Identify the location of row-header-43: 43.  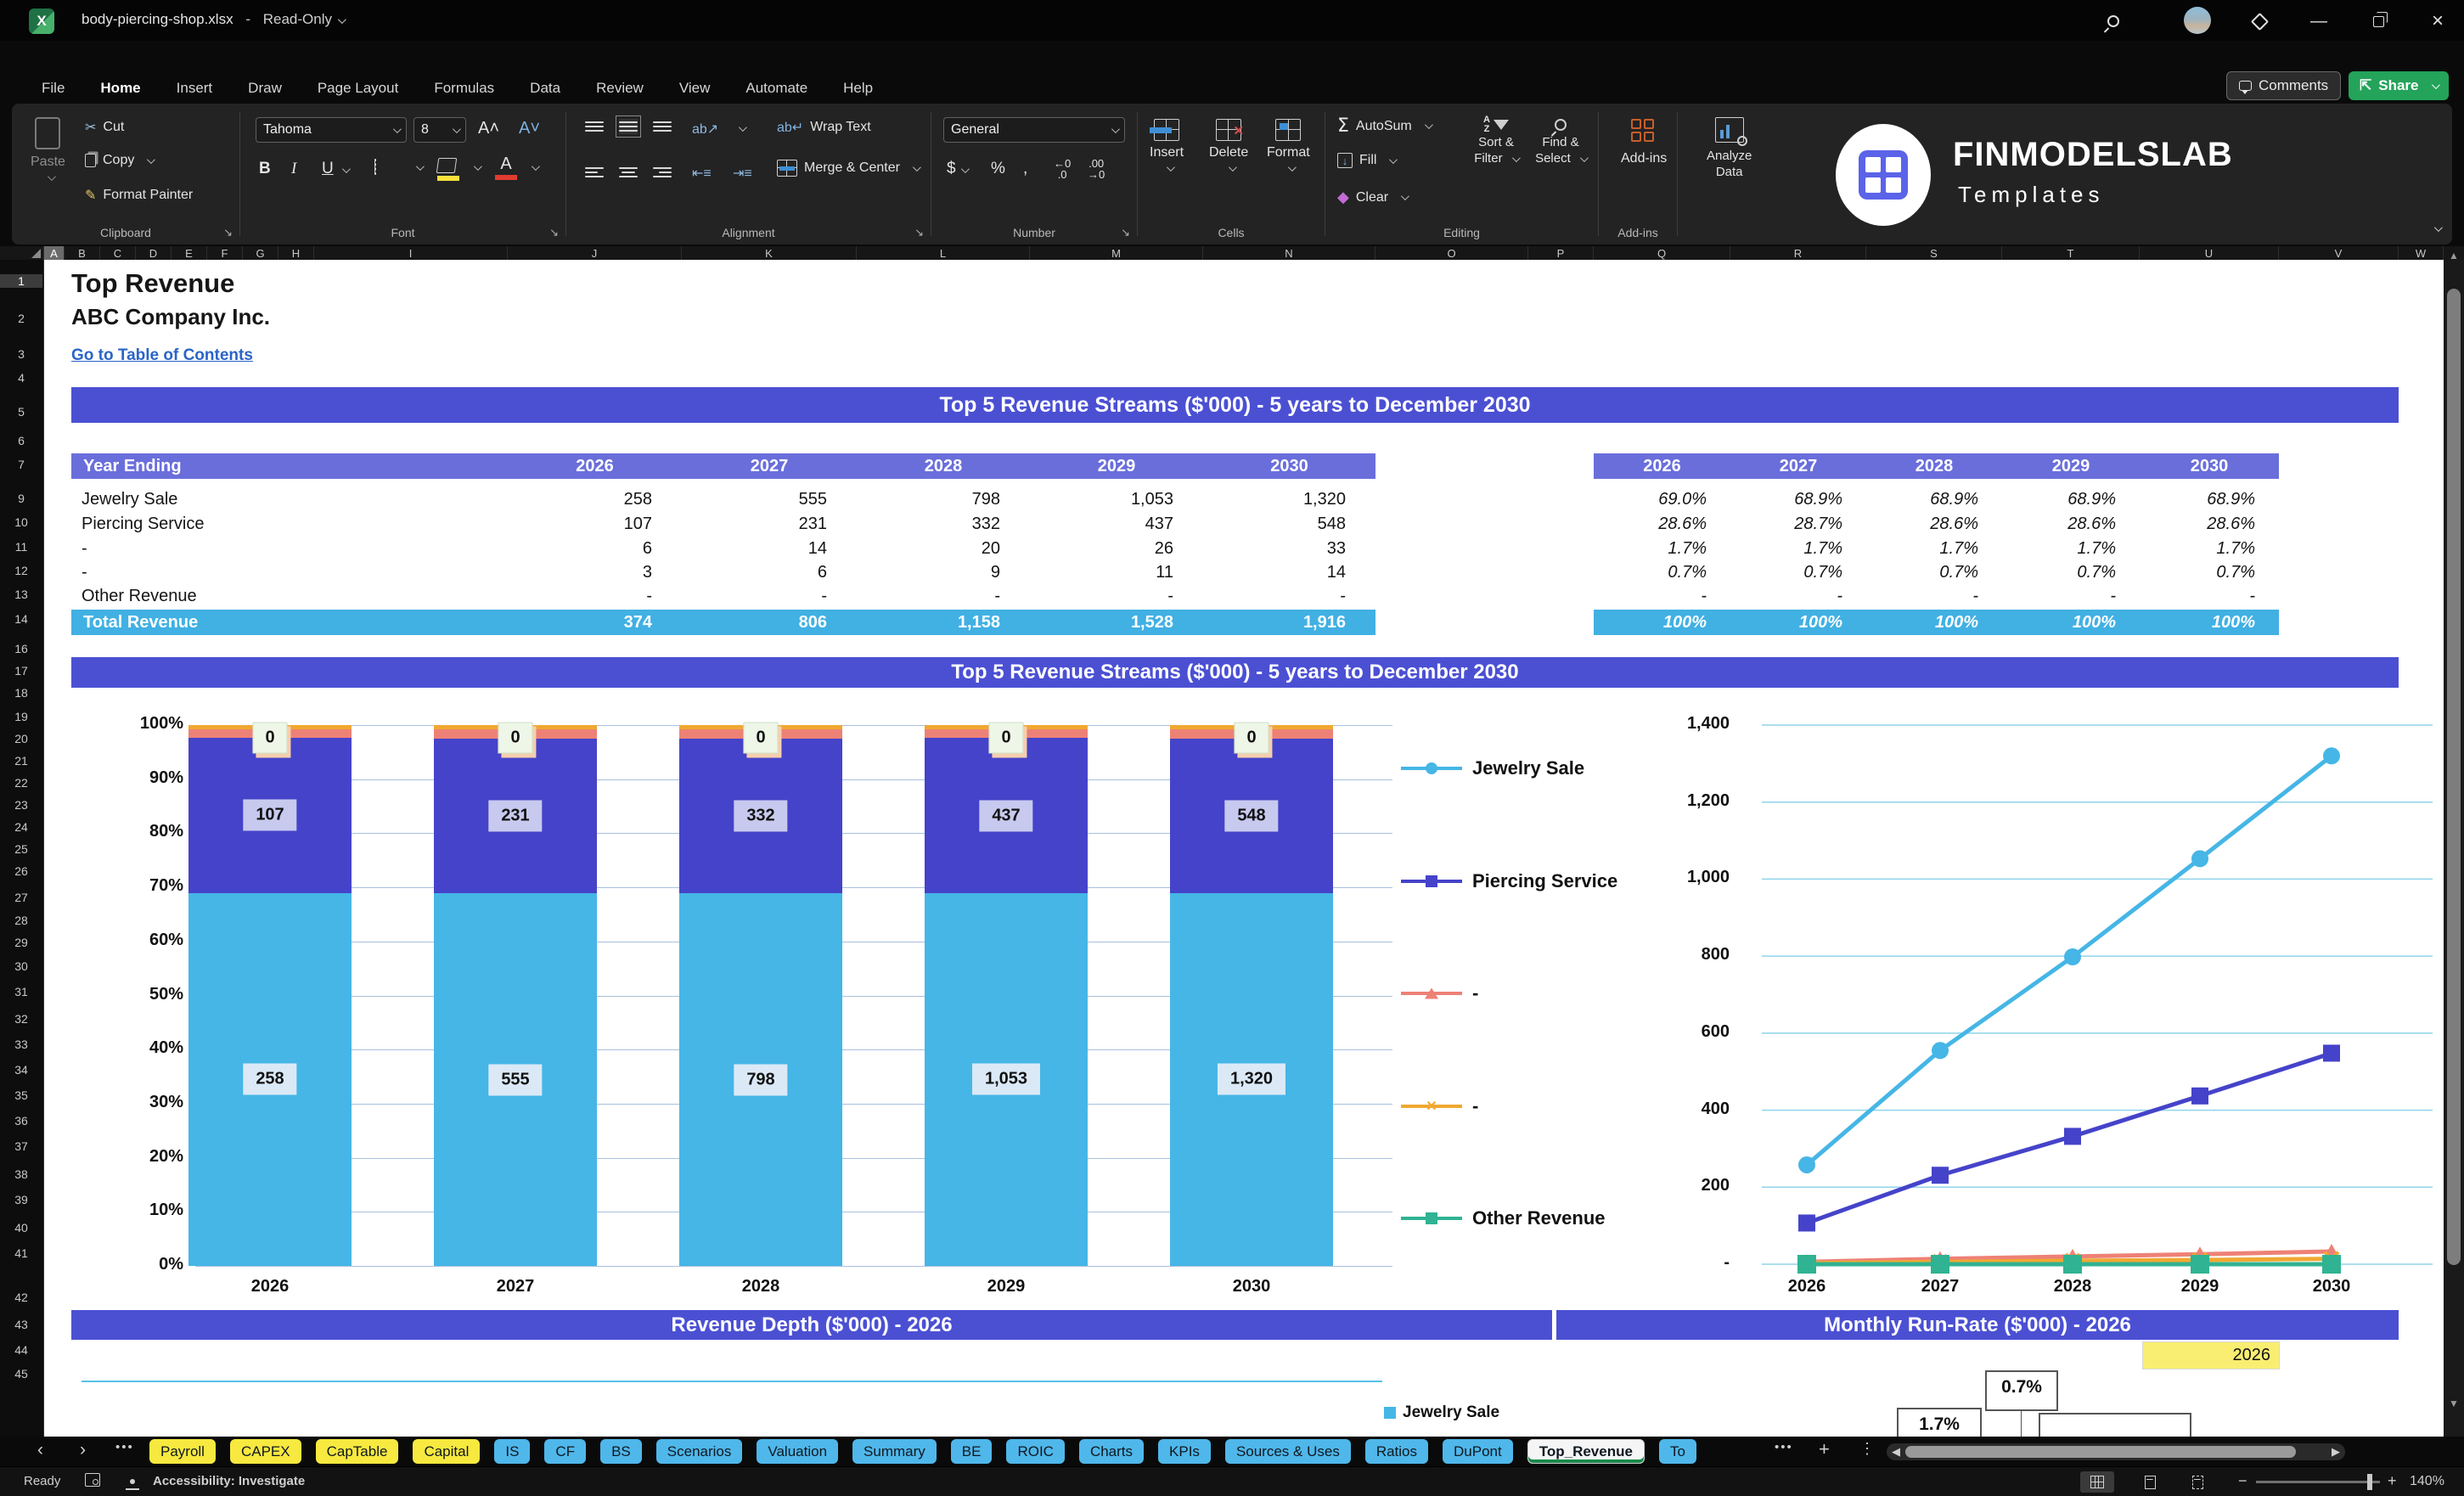
(21, 1324).